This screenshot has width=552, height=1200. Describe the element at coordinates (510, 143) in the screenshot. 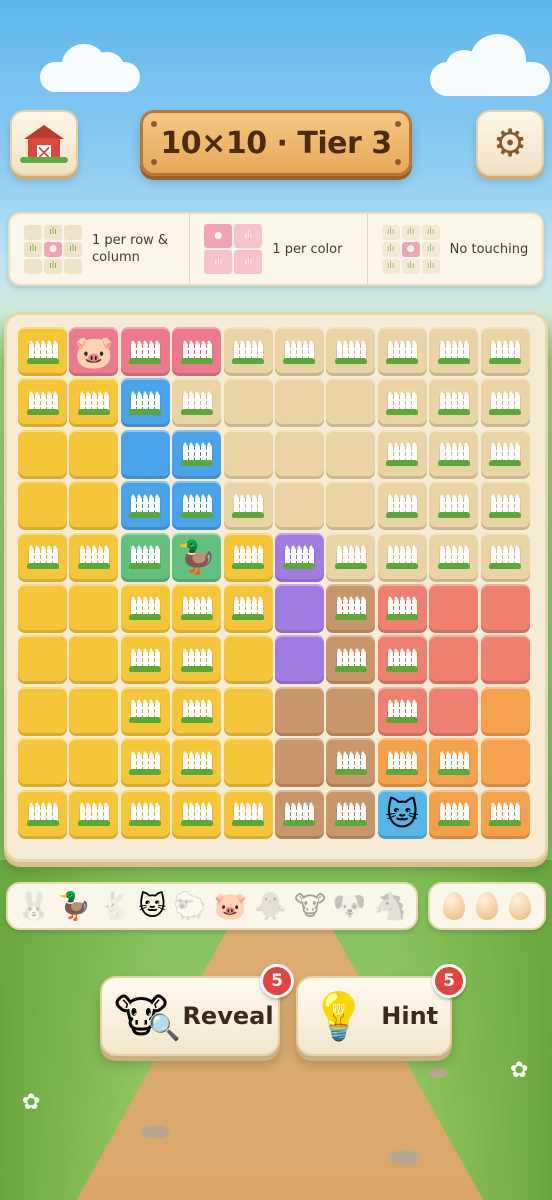

I see `settings-button: ⚙` at that location.